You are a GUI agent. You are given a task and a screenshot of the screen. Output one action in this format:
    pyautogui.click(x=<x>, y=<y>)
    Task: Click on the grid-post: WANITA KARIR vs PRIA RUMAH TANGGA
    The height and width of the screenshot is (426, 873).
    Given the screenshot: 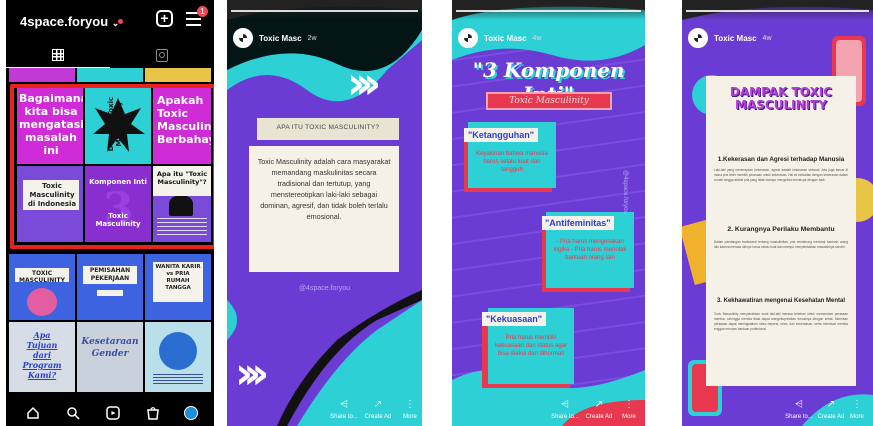 What is the action you would take?
    pyautogui.click(x=178, y=287)
    